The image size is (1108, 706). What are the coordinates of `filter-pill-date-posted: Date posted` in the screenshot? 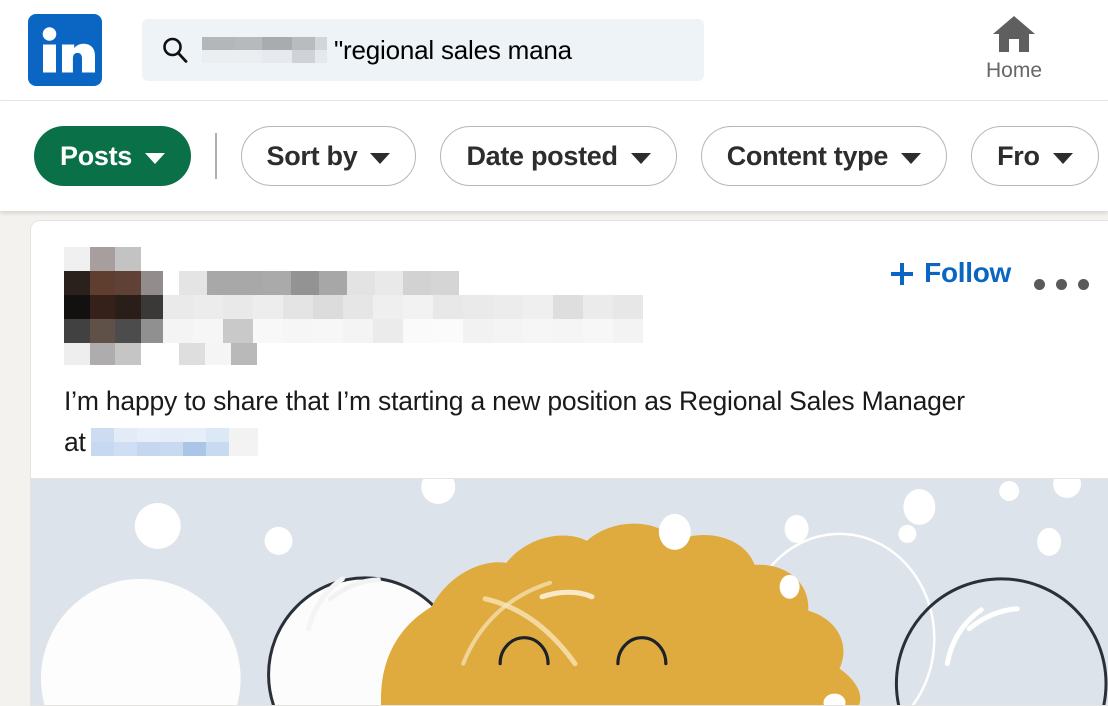 It's located at (558, 156).